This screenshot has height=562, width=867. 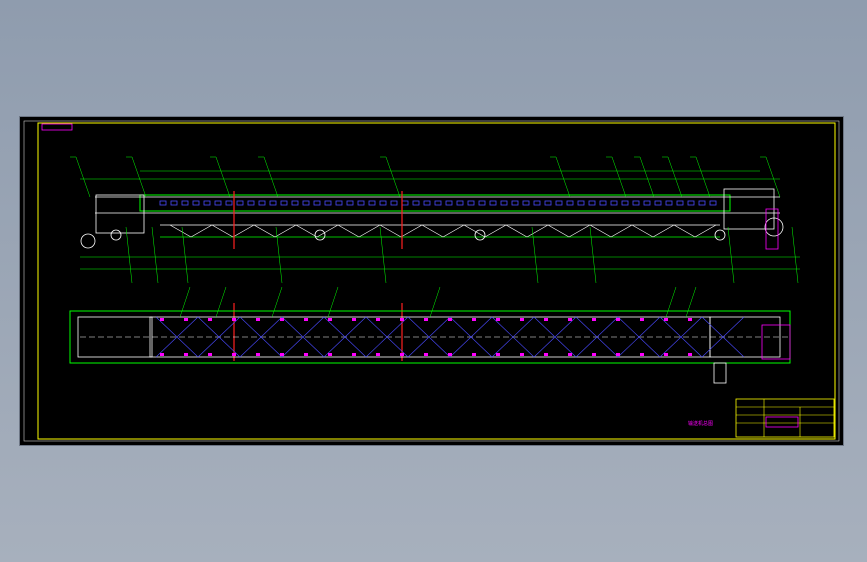 I want to click on plan-drive-unit, so click(x=776, y=342).